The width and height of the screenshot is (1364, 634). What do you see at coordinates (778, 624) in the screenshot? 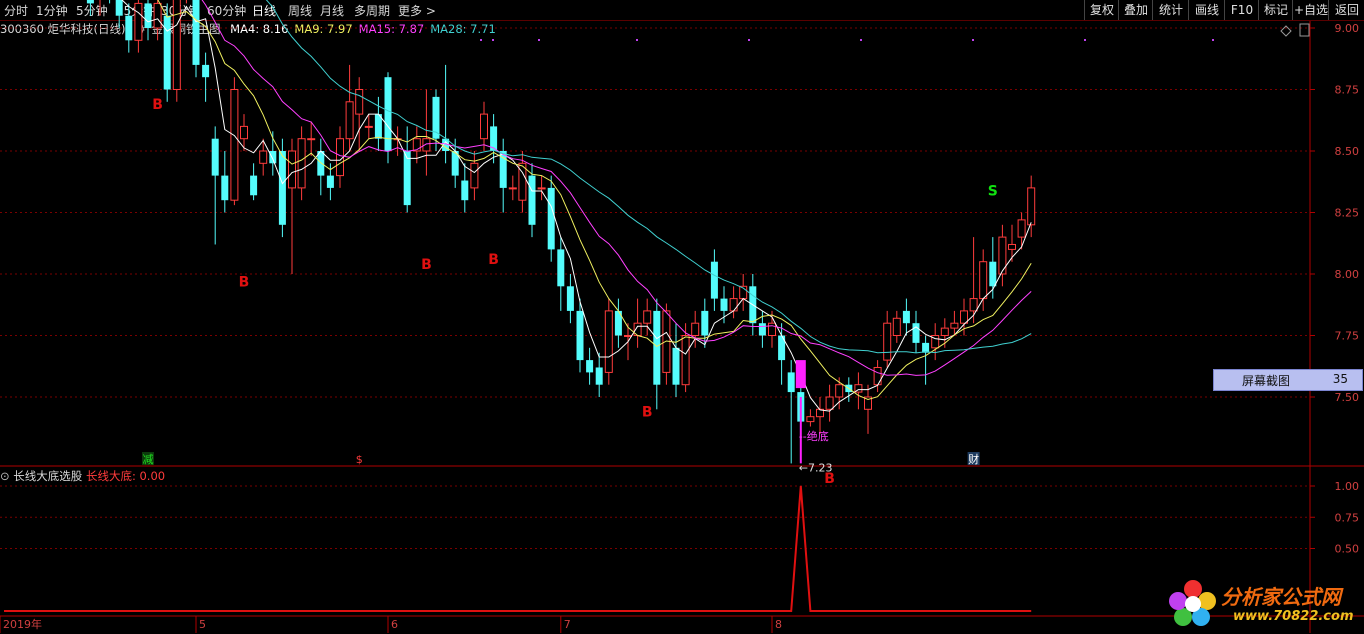
I see `time-axis-label: 8` at bounding box center [778, 624].